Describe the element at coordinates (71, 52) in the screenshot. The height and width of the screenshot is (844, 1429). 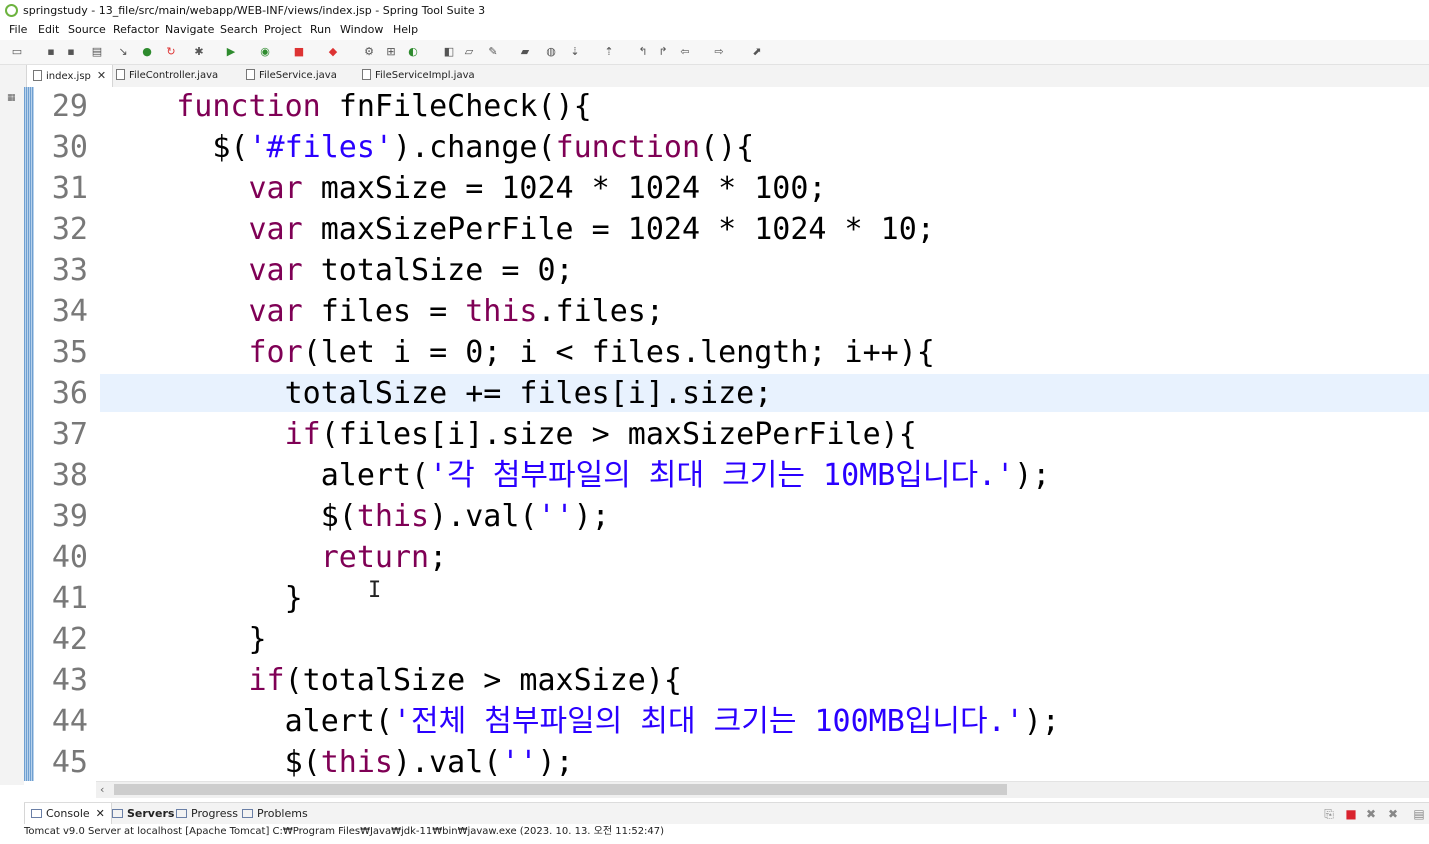
I see `save-all-icon: ▪` at that location.